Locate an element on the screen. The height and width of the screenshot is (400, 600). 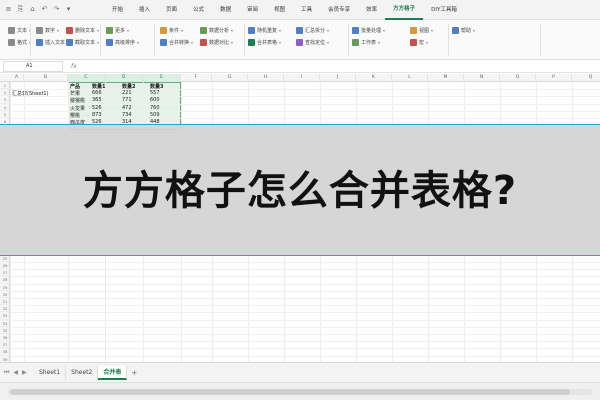
tab-5: 审阅 is located at coordinates (252, 10).